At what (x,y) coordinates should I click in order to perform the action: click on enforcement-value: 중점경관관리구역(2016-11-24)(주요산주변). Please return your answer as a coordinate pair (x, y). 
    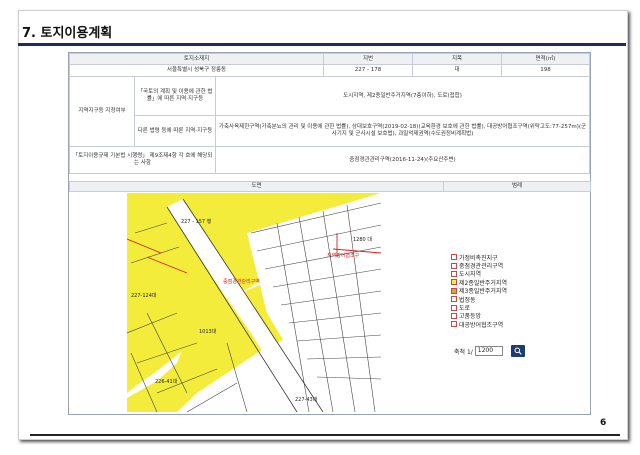
    Looking at the image, I should click on (402, 160).